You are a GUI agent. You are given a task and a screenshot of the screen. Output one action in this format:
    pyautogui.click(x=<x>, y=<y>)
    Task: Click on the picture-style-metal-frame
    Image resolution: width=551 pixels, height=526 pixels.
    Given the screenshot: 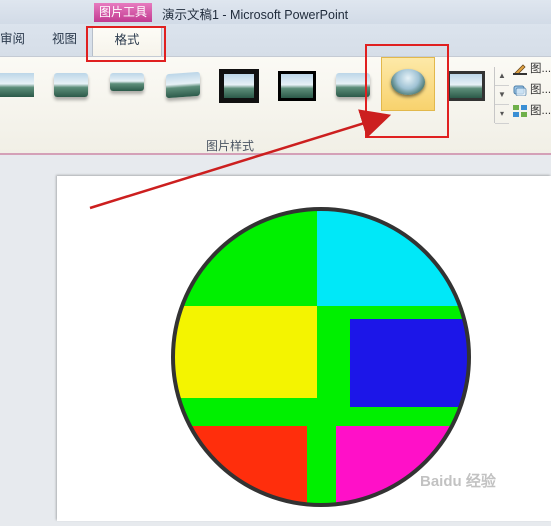 What is the action you would take?
    pyautogui.click(x=466, y=86)
    